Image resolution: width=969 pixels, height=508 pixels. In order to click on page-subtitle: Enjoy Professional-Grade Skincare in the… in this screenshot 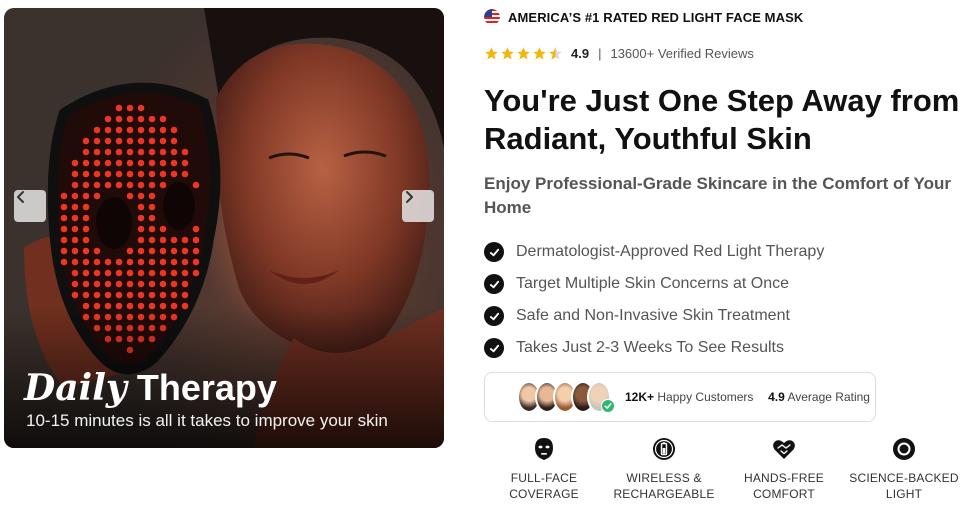, I will do `click(717, 195)`.